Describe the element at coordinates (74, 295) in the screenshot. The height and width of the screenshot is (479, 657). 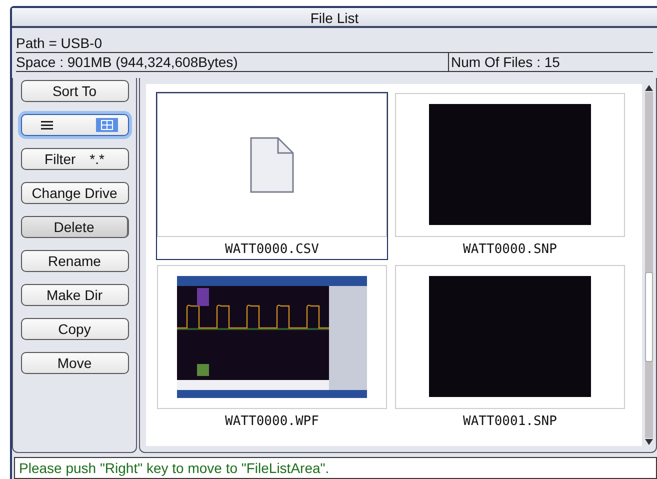
I see `sidebar-button: Make Dir` at that location.